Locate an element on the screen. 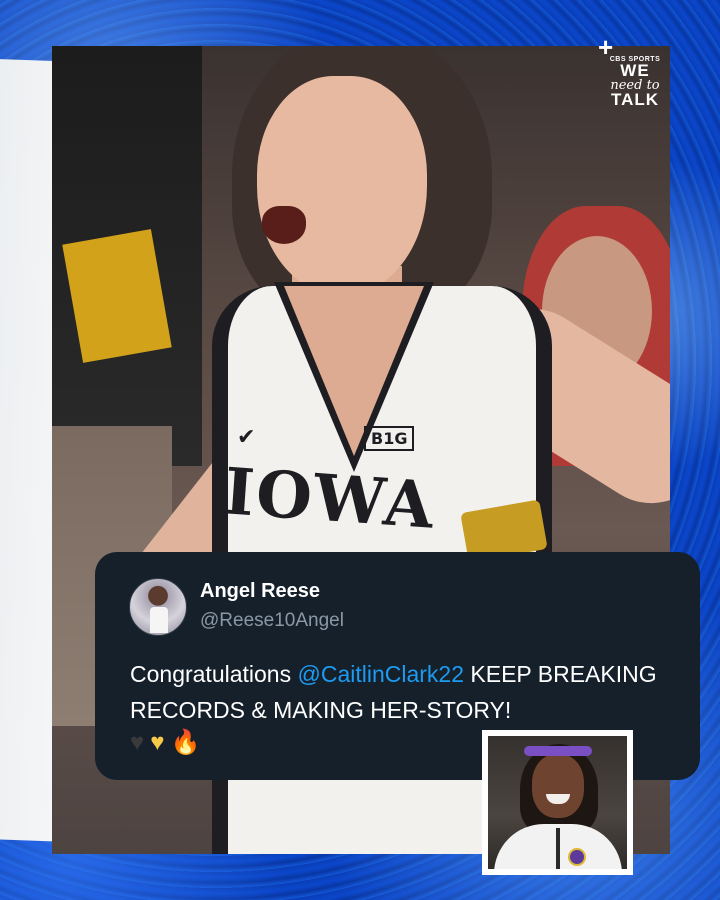 The image size is (720, 900). inset-headband is located at coordinates (558, 751).